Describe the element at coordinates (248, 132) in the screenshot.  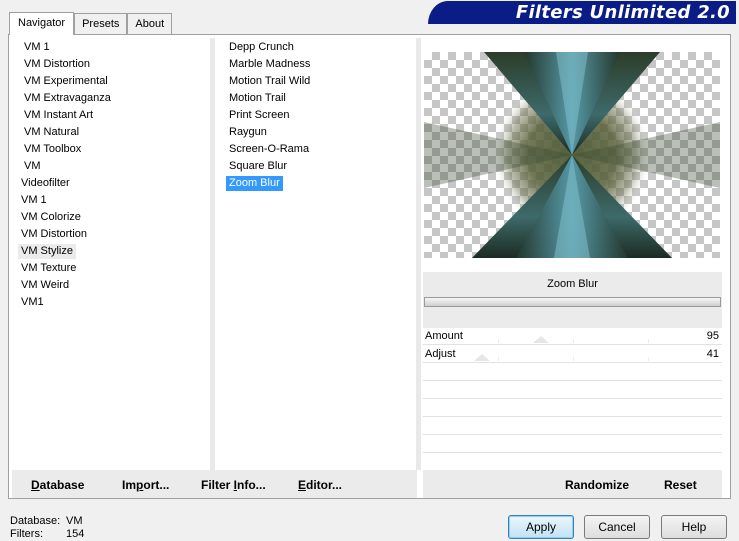
I see `filter-item: Raygun` at that location.